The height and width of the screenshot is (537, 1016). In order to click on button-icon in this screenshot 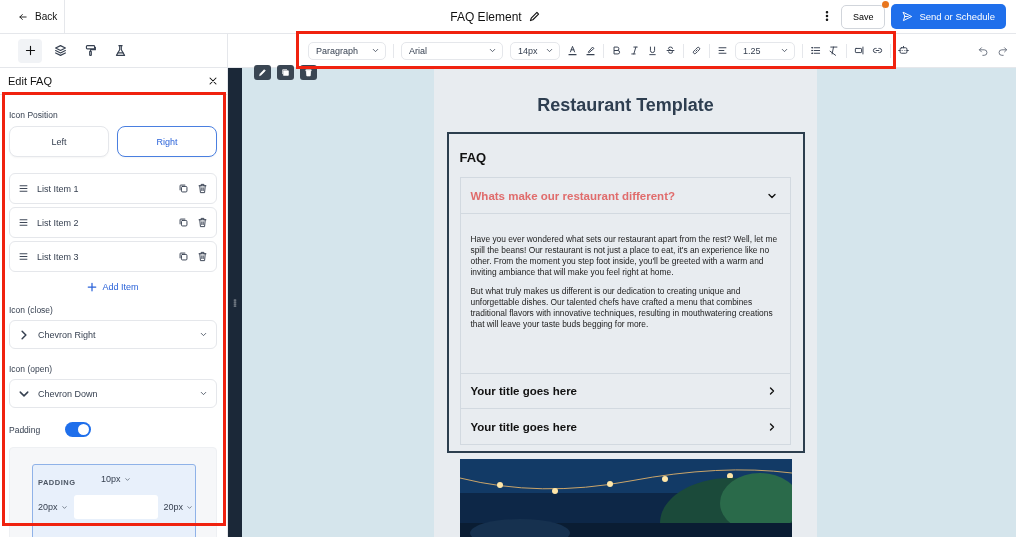, I will do `click(859, 50)`.